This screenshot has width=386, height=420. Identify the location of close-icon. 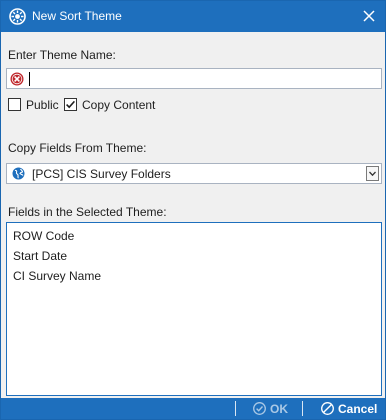
(369, 16).